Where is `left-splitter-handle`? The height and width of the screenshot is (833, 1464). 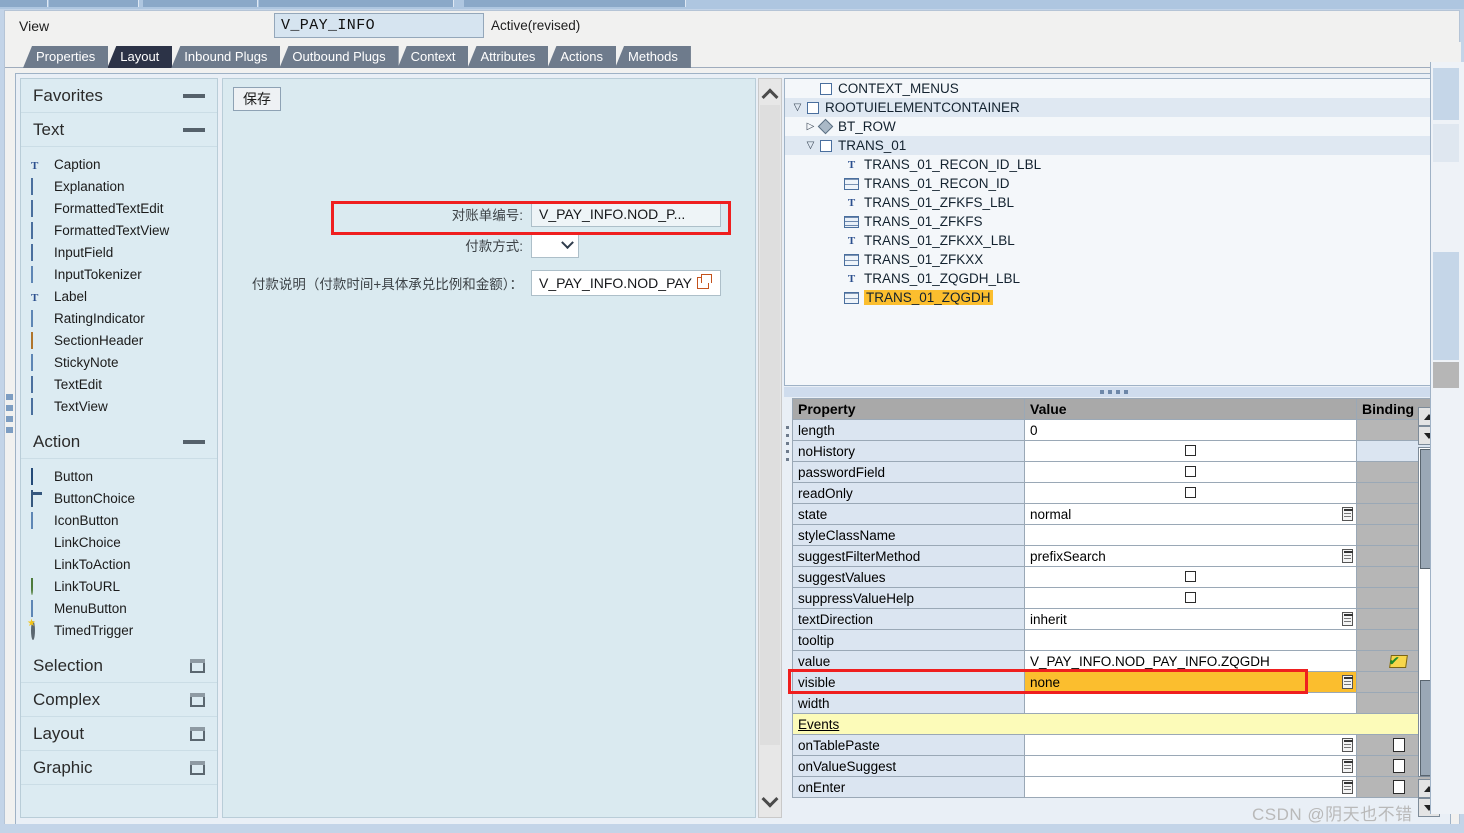 left-splitter-handle is located at coordinates (10, 449).